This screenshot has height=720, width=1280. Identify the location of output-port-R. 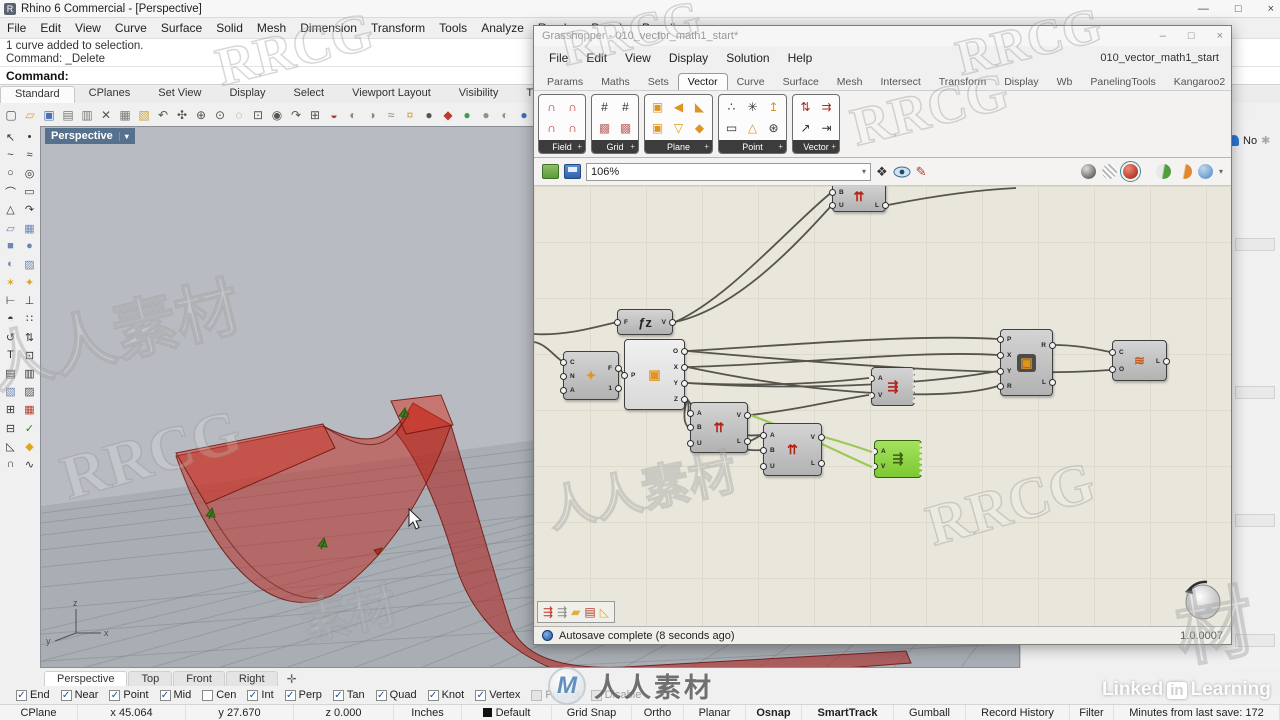
(1052, 345).